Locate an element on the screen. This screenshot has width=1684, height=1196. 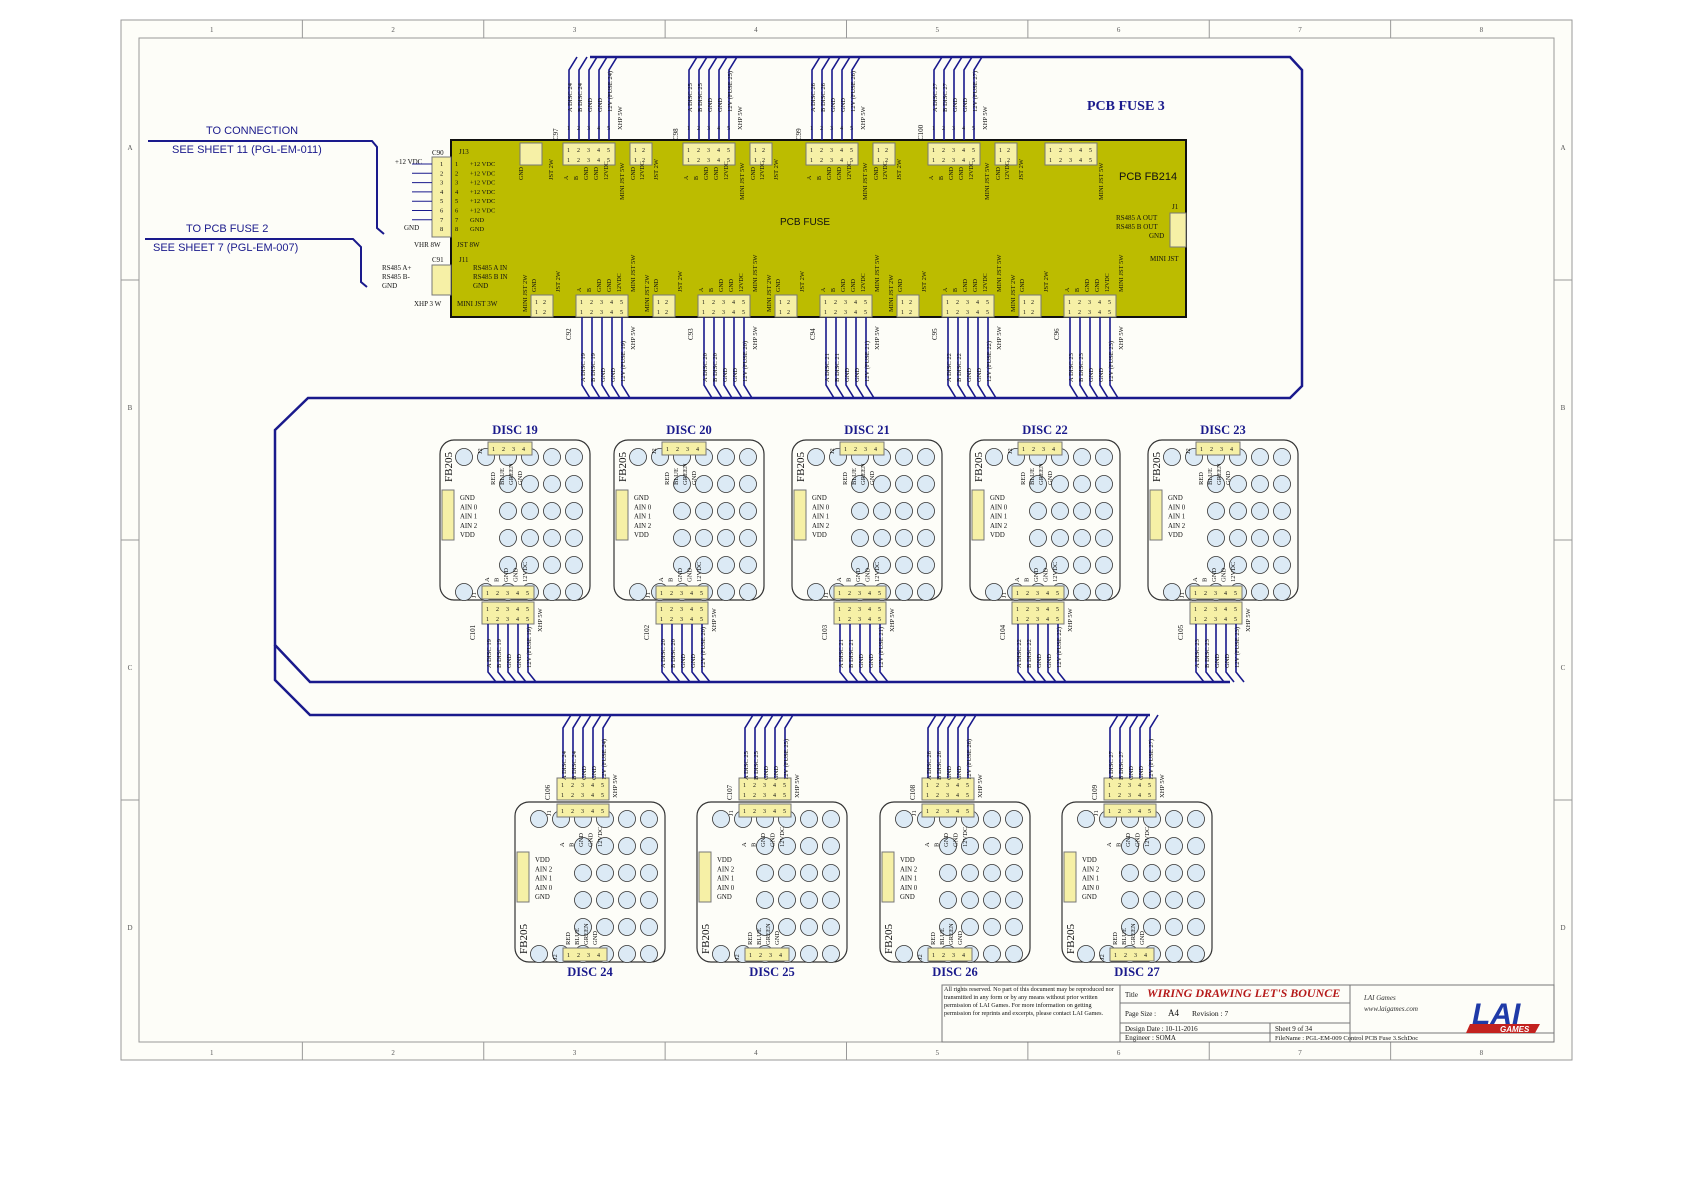
board-pin-label: 12VDC is located at coordinates (1108, 282).